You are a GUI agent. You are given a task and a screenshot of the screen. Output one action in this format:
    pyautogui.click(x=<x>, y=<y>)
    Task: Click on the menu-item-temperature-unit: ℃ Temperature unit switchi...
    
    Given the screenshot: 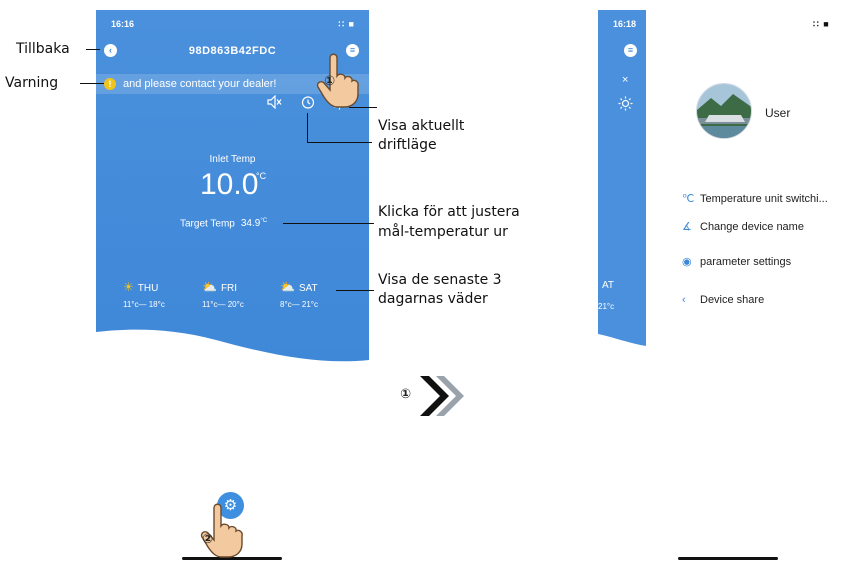 What is the action you would take?
    pyautogui.click(x=755, y=198)
    